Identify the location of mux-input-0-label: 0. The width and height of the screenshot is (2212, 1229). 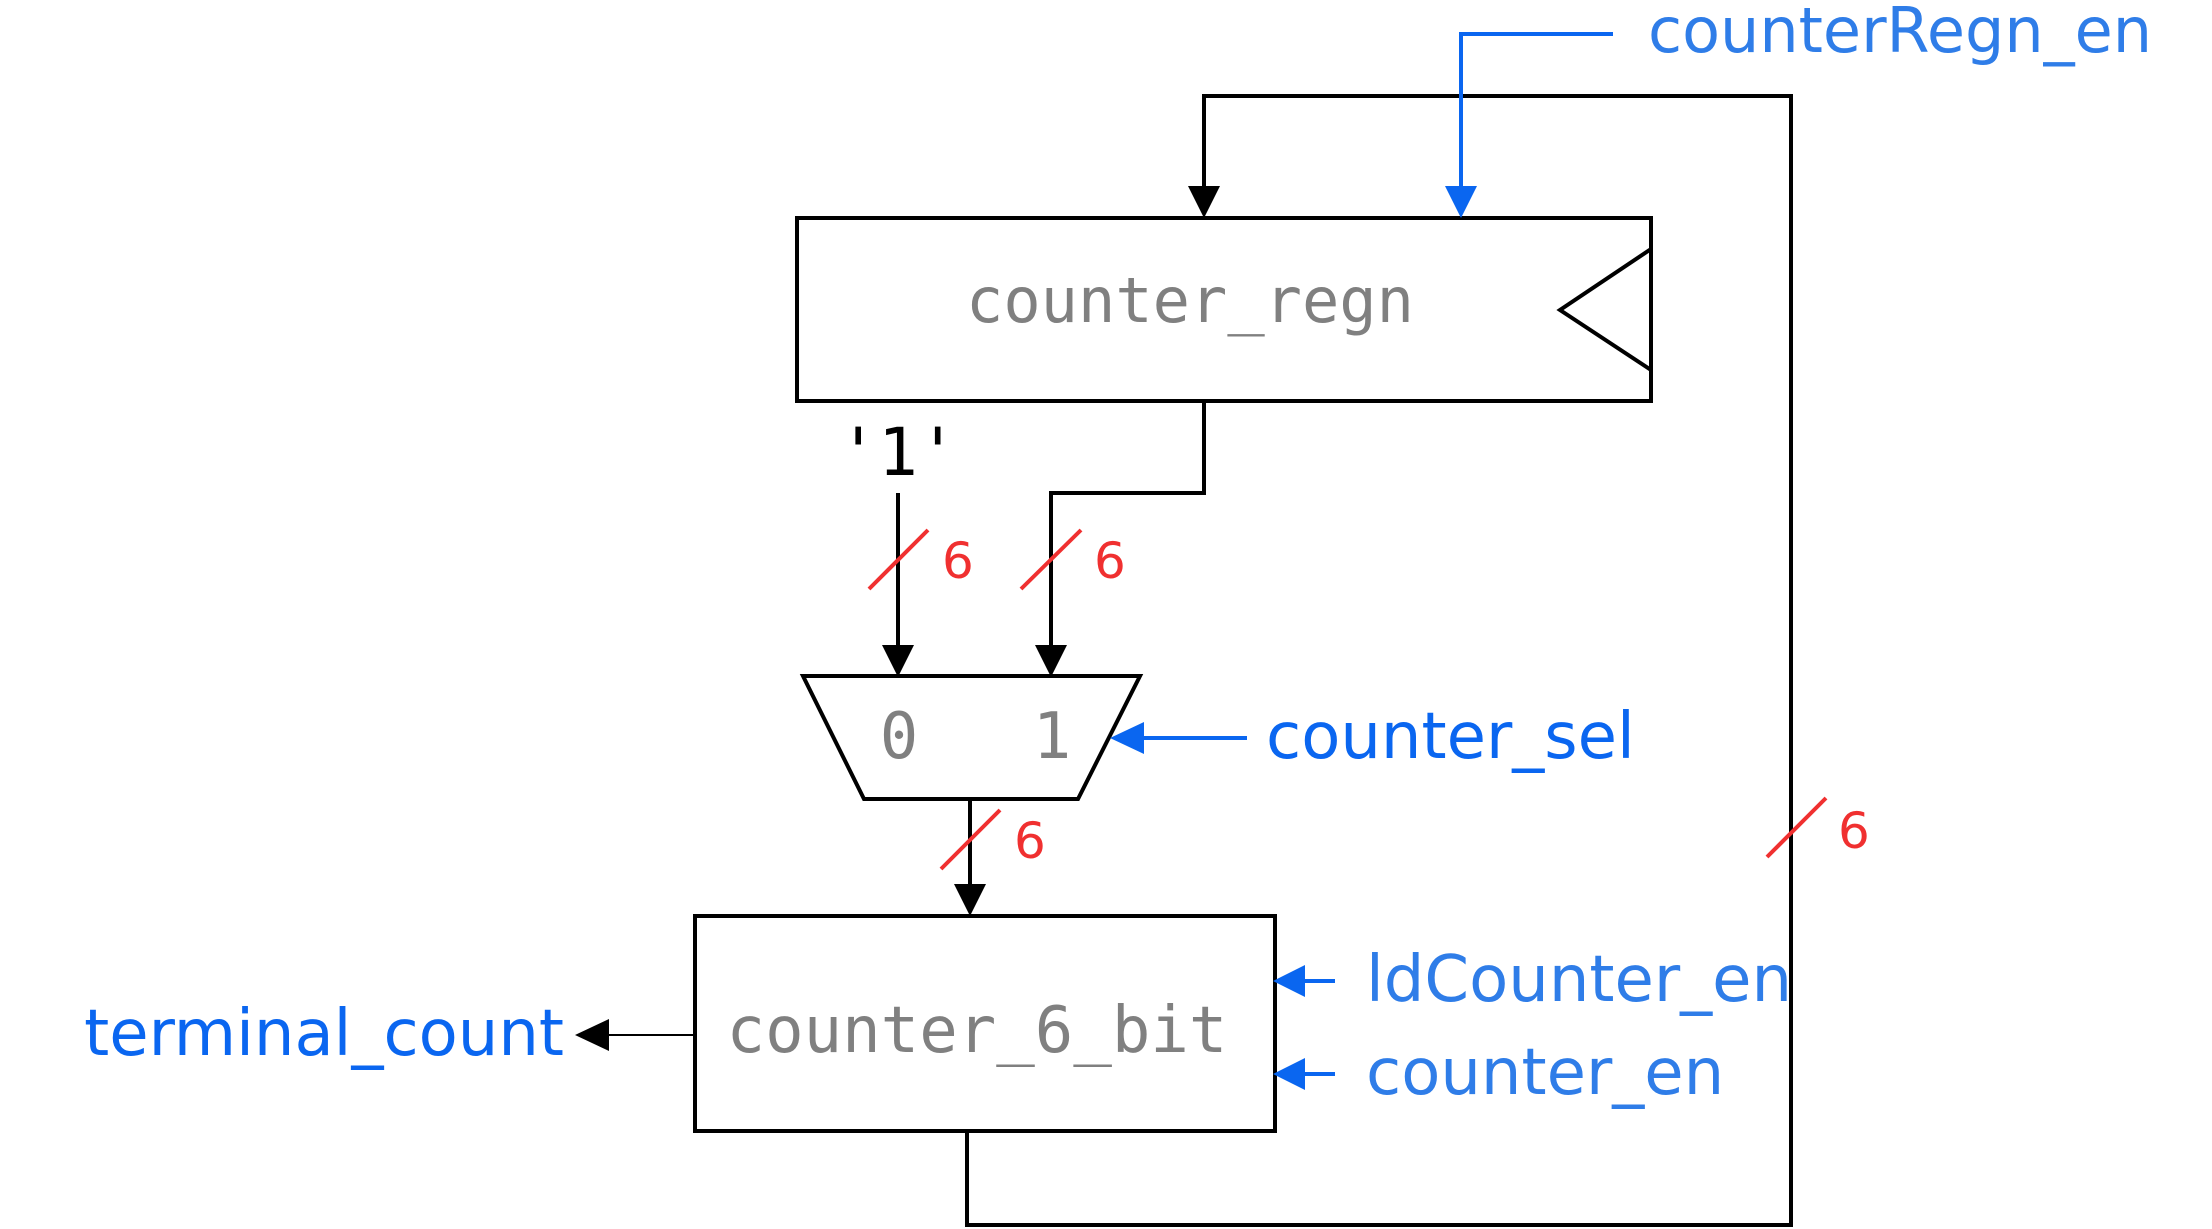
(899, 737).